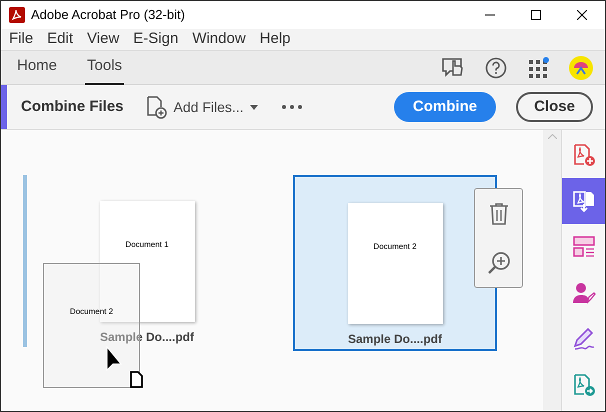 The height and width of the screenshot is (412, 606). I want to click on person-signature-icon, so click(584, 293).